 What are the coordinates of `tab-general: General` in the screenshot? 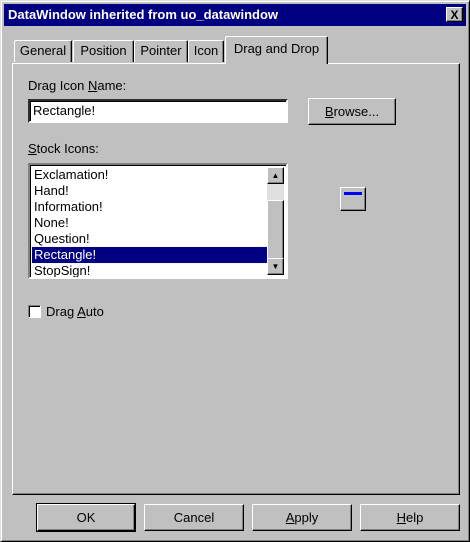 It's located at (43, 51).